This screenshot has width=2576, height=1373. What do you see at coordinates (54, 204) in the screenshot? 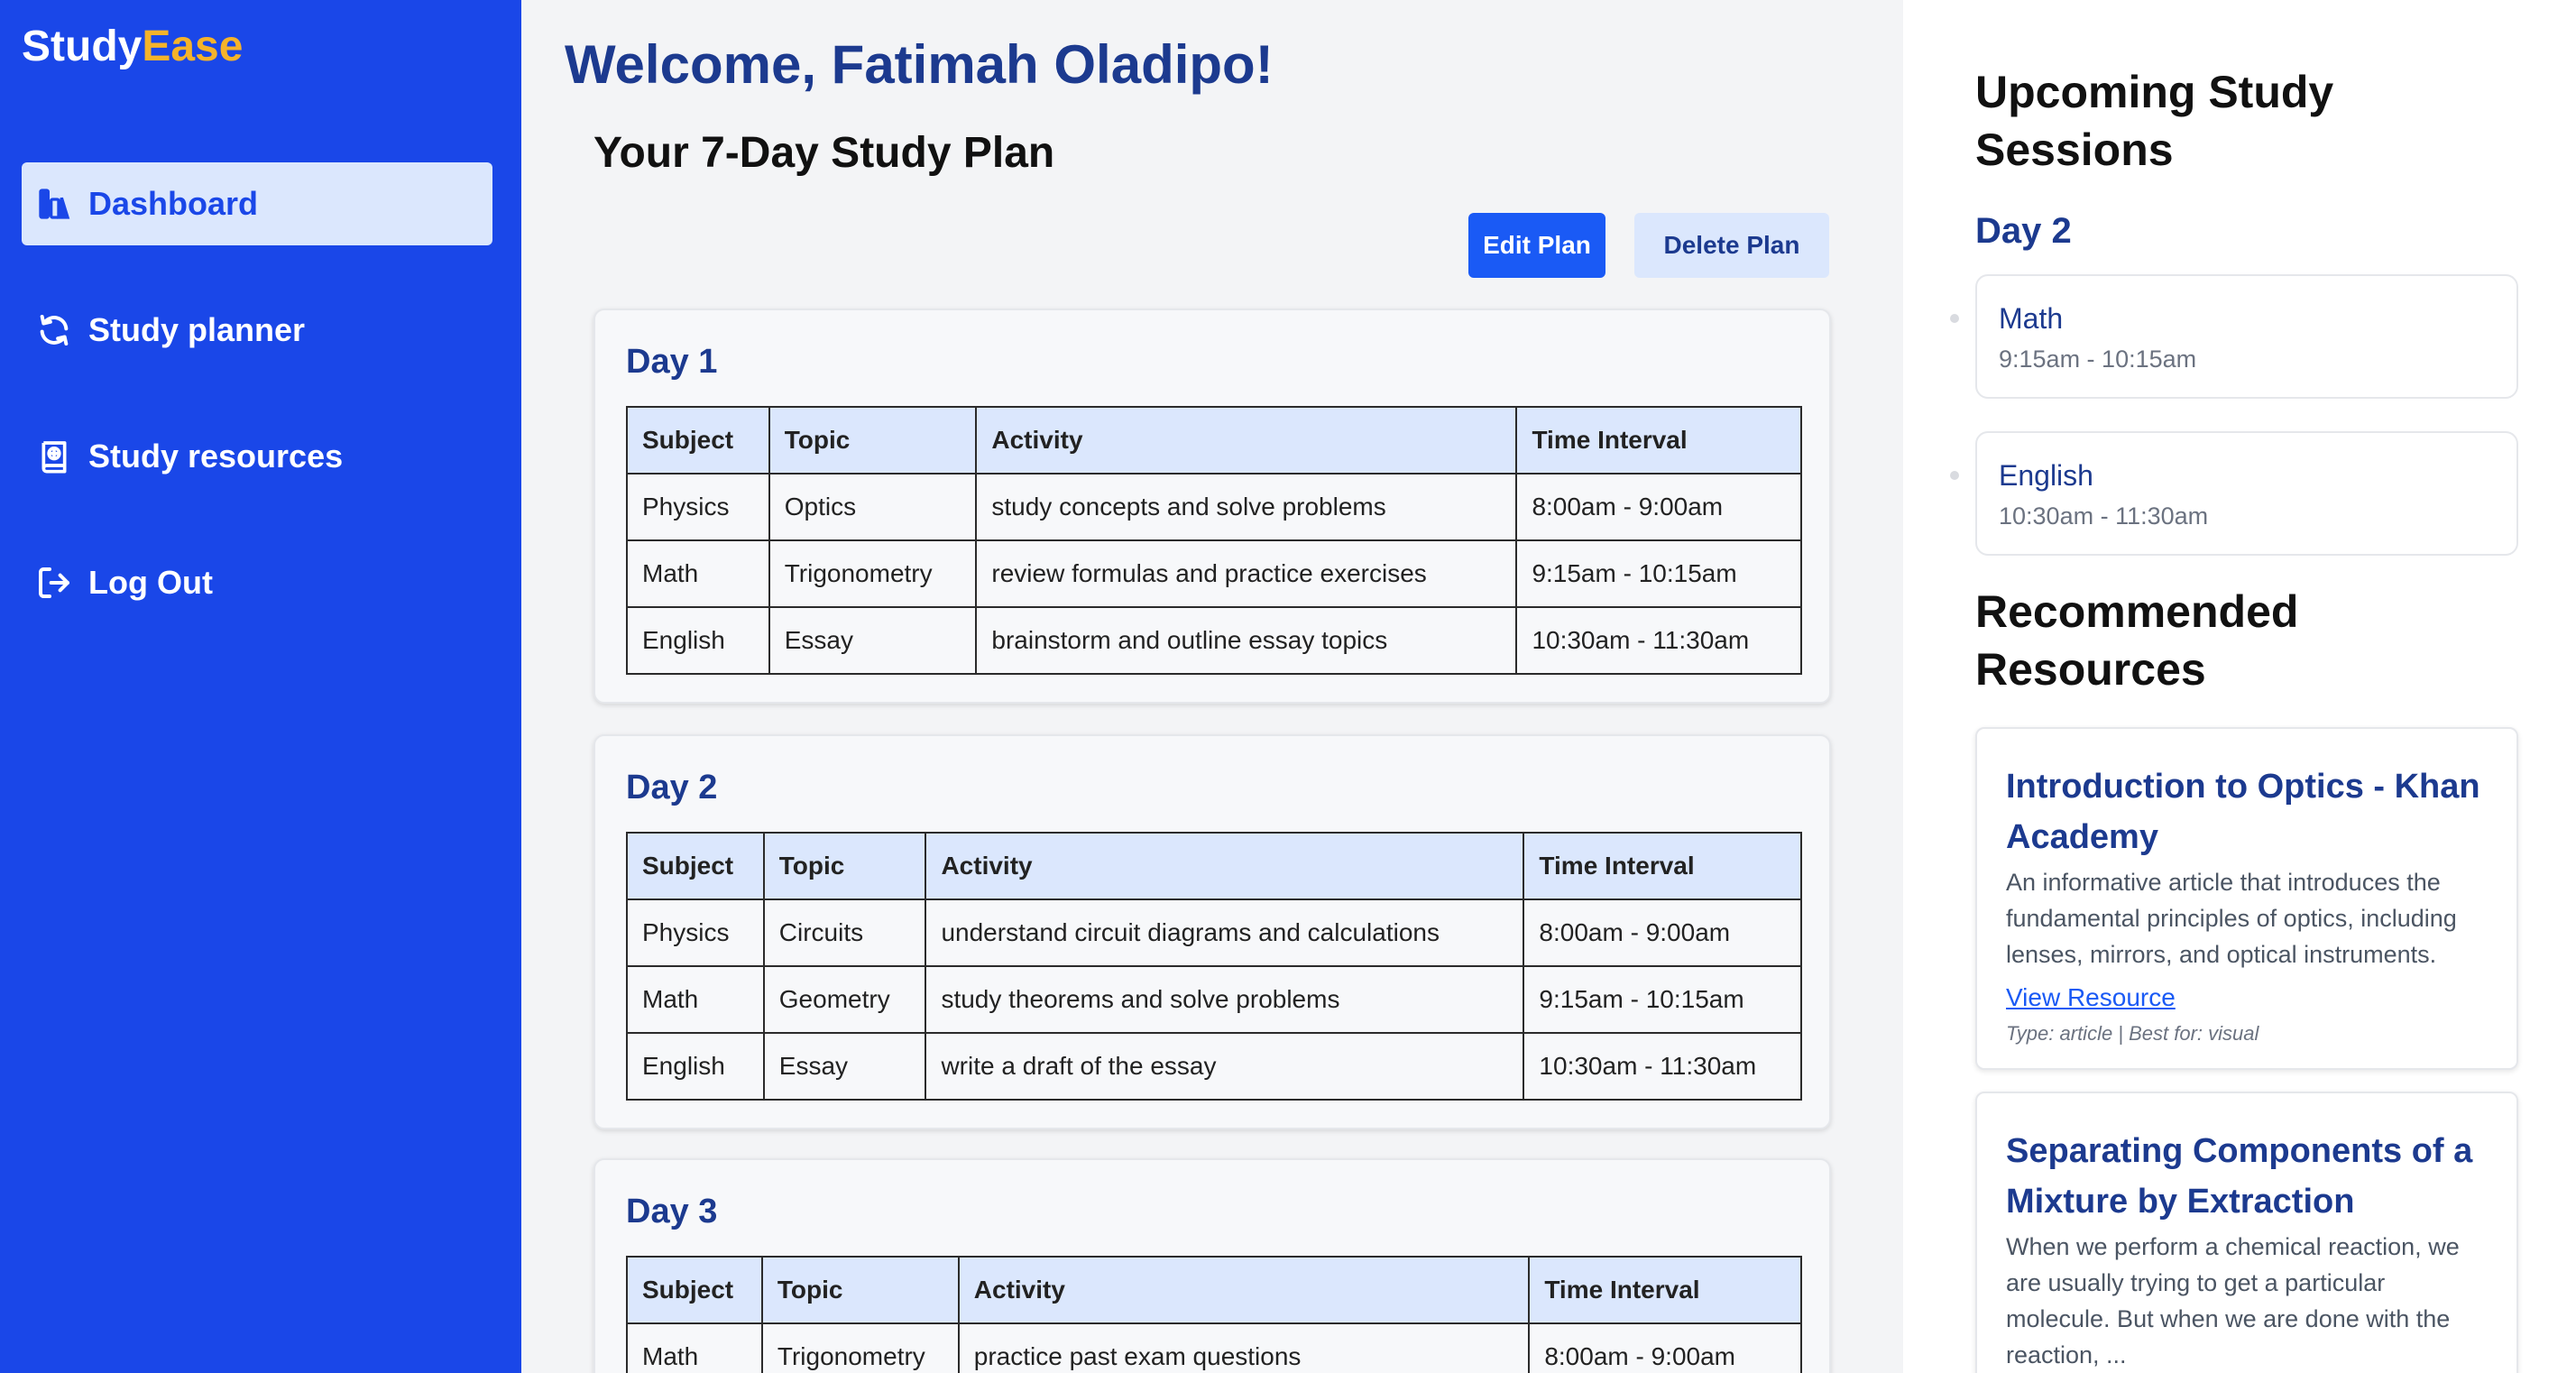
I see `dashboard-icon` at bounding box center [54, 204].